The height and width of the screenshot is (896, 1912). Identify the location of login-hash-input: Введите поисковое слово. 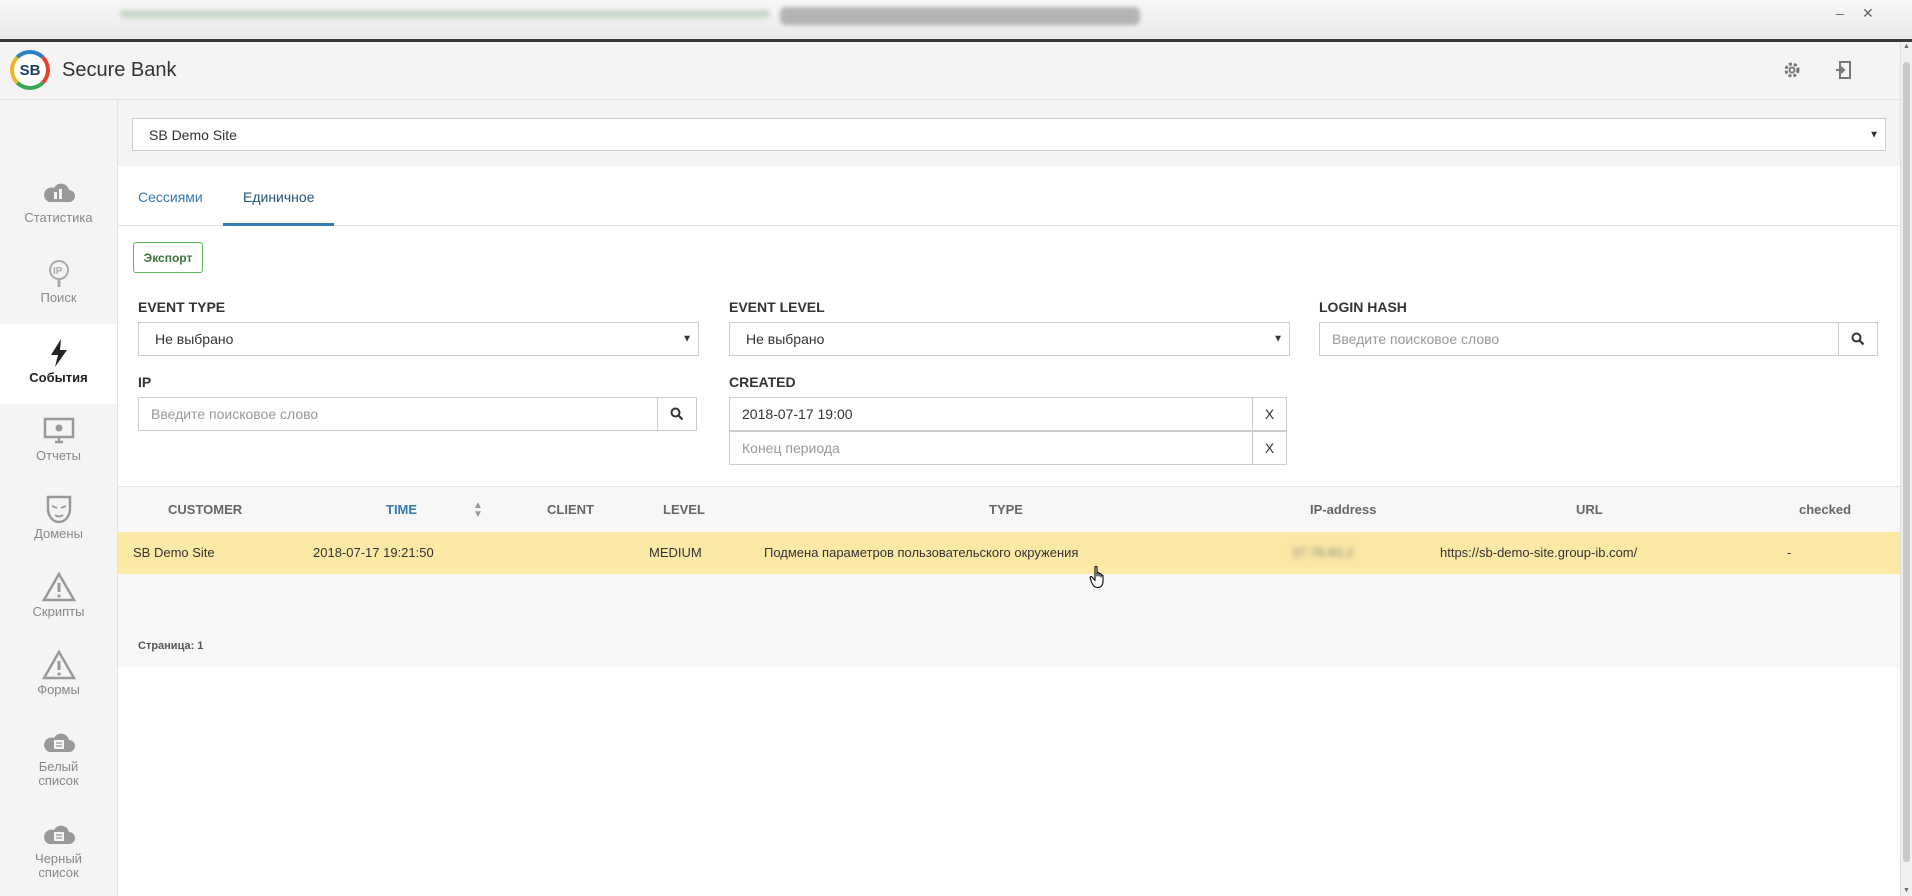
(1579, 339).